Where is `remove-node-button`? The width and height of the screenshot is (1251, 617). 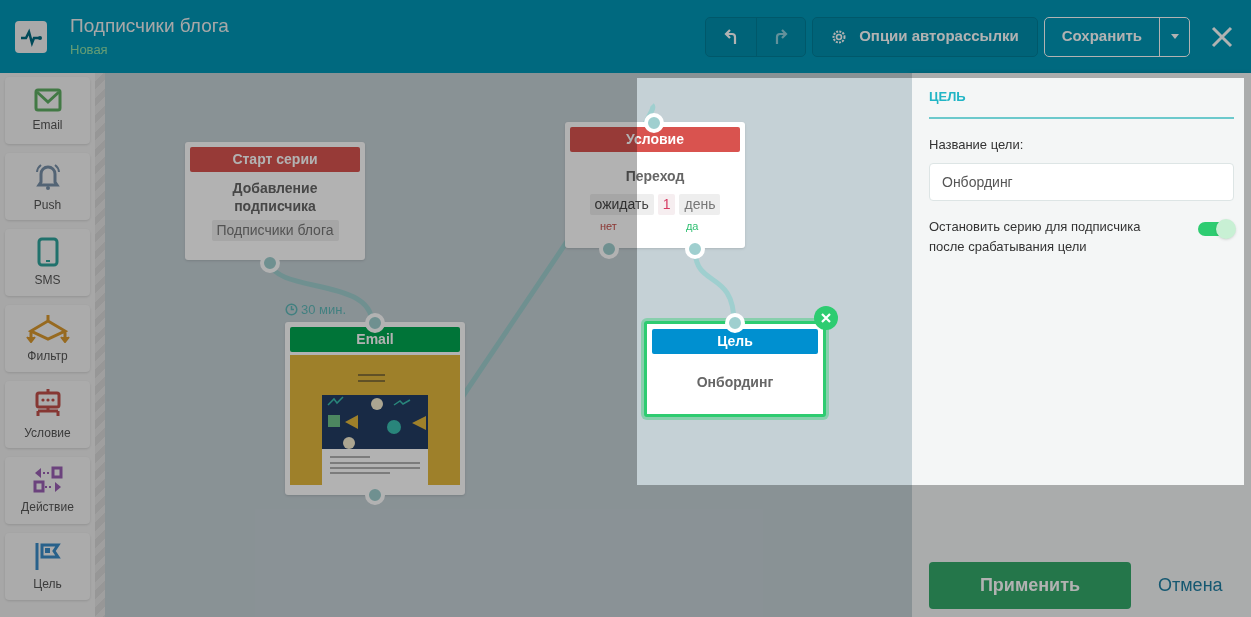 remove-node-button is located at coordinates (826, 318).